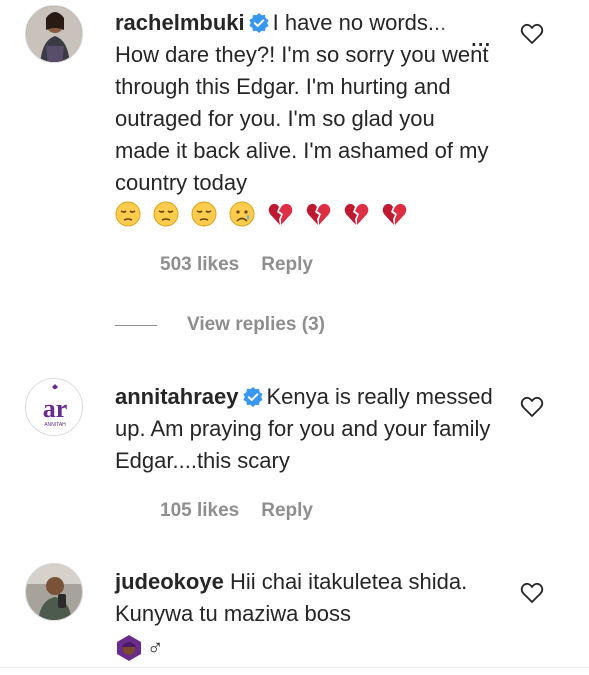 The image size is (589, 675). I want to click on username: judeokoye, so click(169, 581).